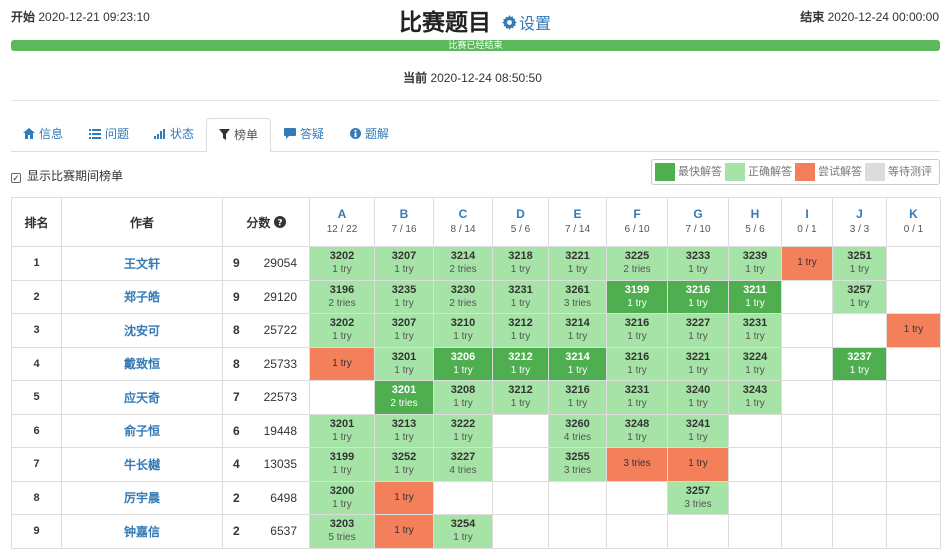 The width and height of the screenshot is (945, 552). Describe the element at coordinates (698, 256) in the screenshot. I see `submission-id: 3233` at that location.